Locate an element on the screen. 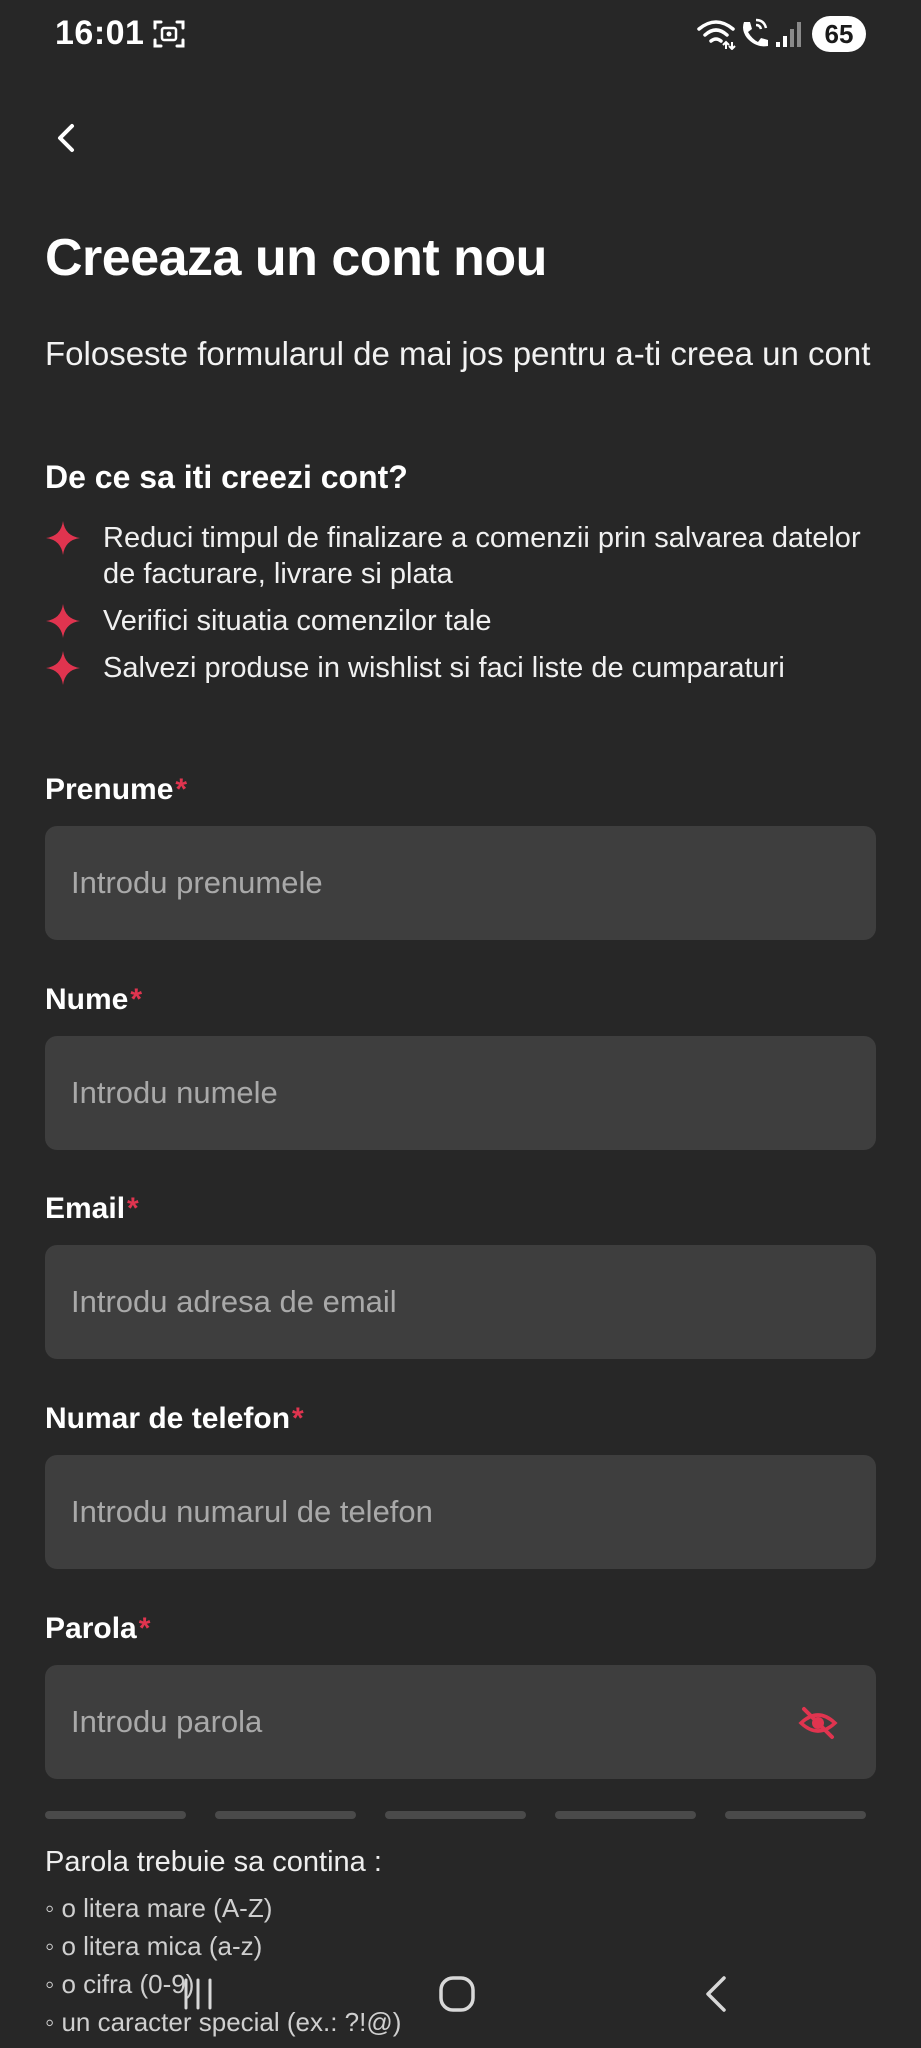 The width and height of the screenshot is (921, 2048). email-input is located at coordinates (460, 1302).